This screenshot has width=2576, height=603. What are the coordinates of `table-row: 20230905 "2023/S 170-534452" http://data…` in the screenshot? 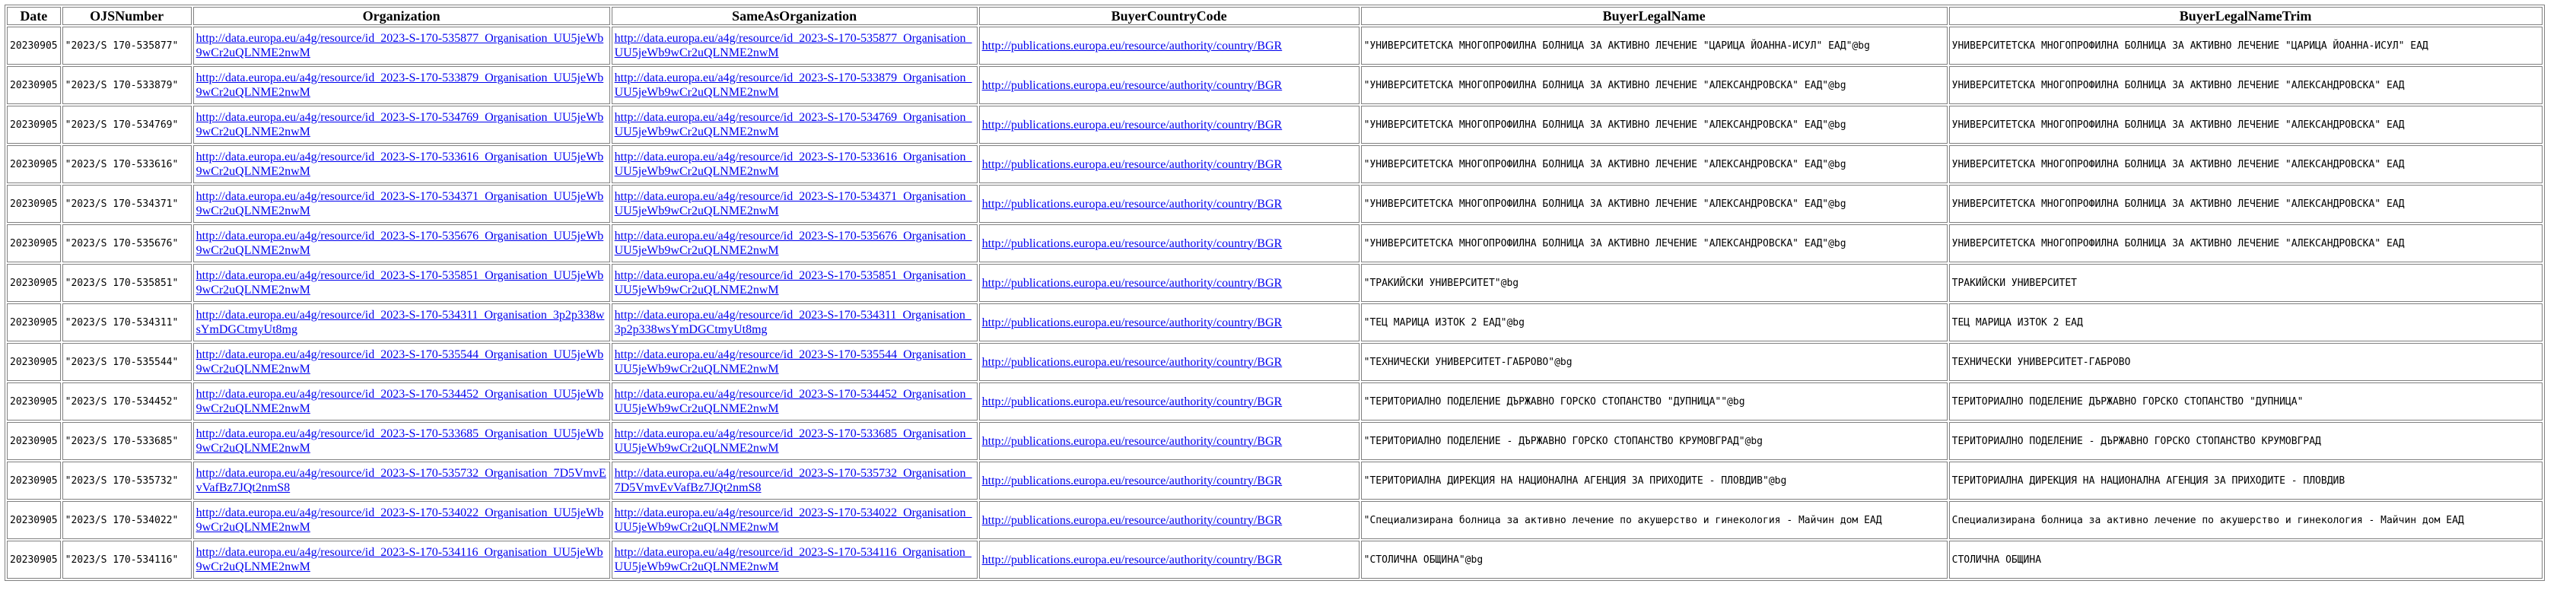 It's located at (1275, 401).